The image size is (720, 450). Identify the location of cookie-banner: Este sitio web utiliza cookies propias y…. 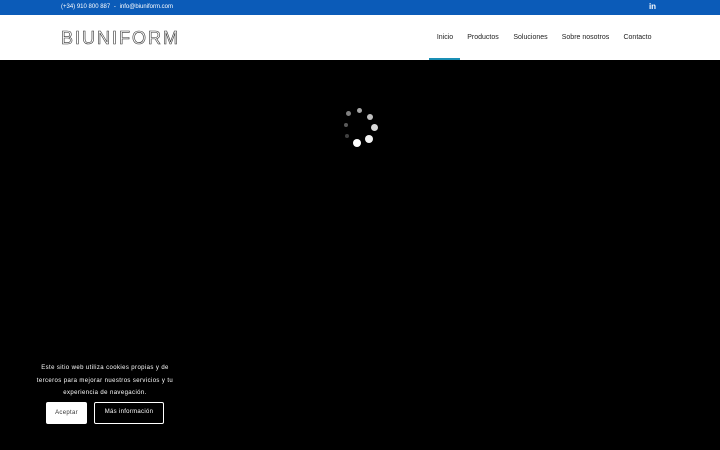
(105, 393).